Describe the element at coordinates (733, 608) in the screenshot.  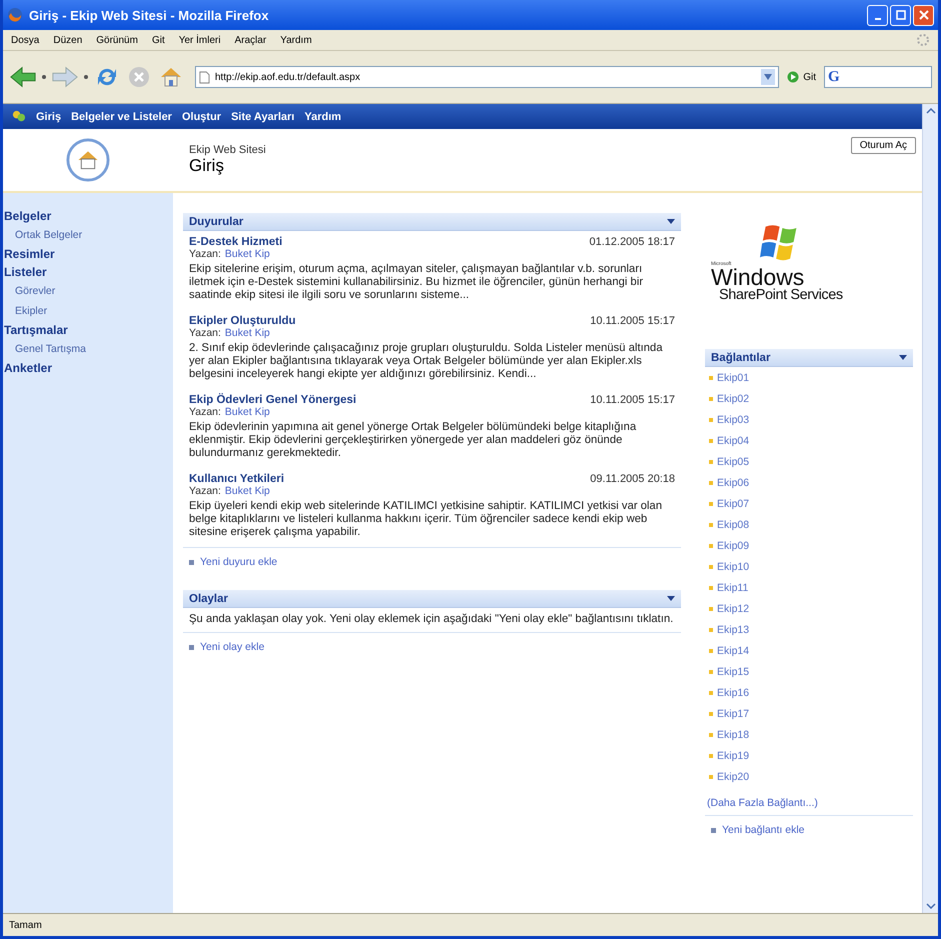
I see `link: Ekip12` at that location.